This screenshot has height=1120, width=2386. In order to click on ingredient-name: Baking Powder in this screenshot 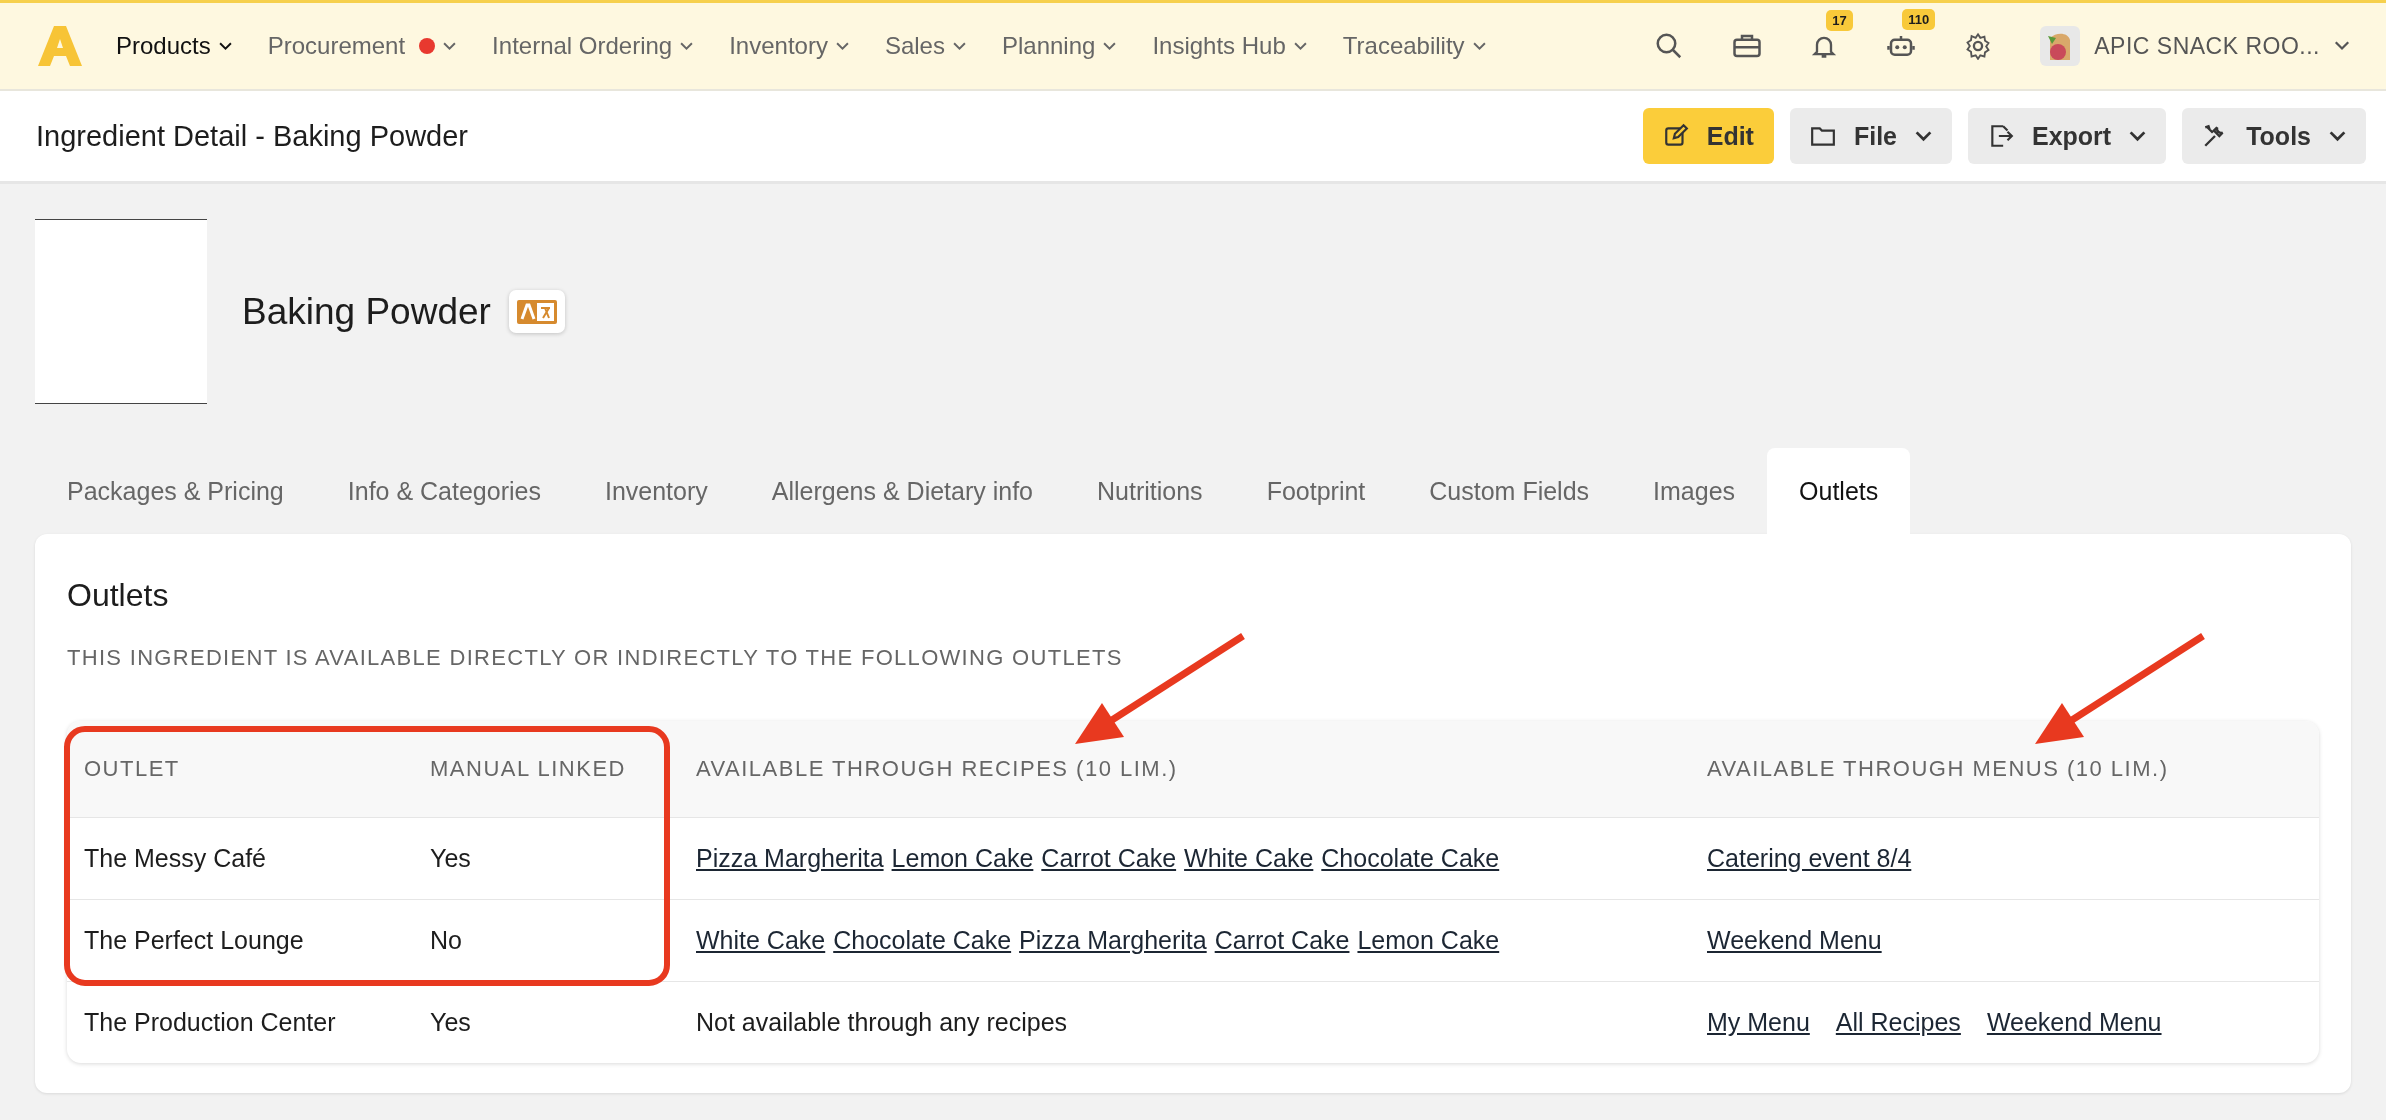, I will do `click(366, 311)`.